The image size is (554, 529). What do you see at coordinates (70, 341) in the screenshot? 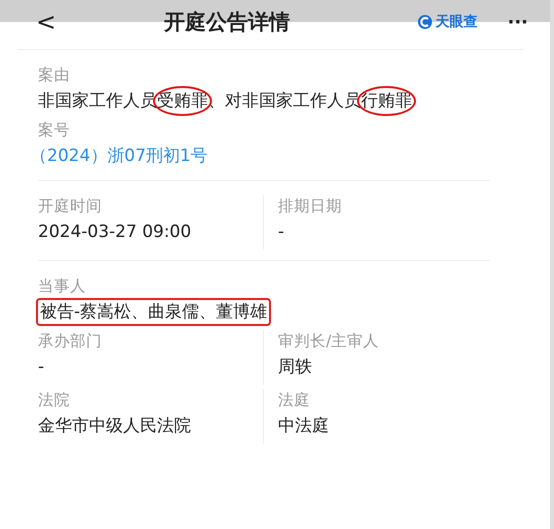
I see `field-label: 承办部门` at bounding box center [70, 341].